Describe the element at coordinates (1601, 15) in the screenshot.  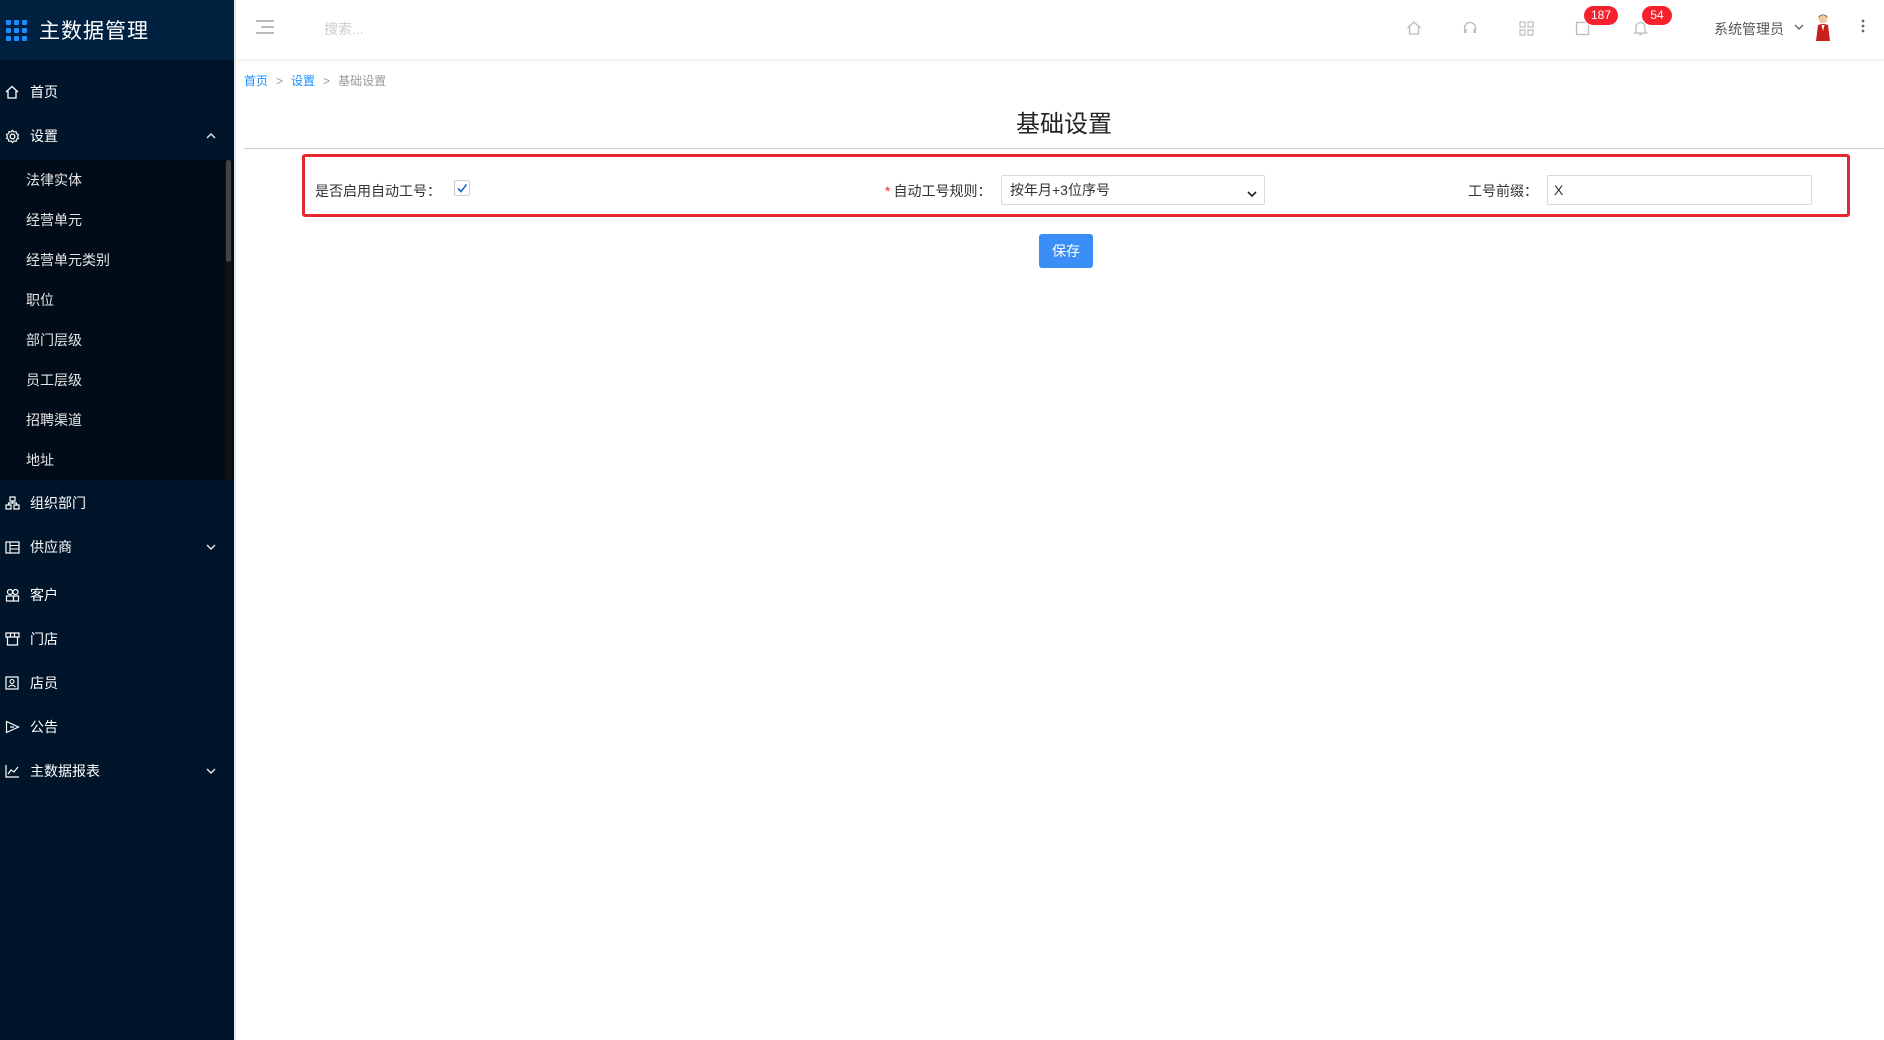
I see `message-count-badge: 187` at that location.